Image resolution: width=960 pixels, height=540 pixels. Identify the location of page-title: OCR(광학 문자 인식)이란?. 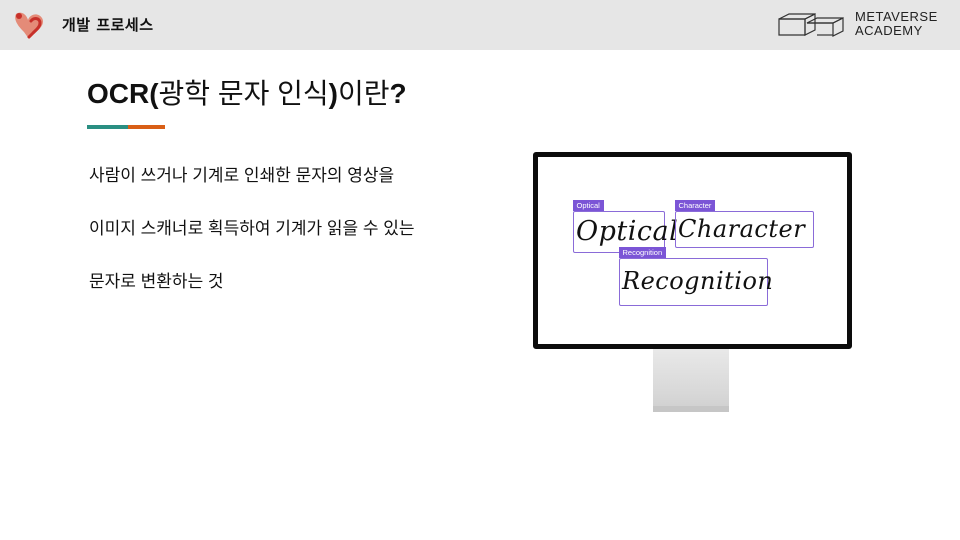
(247, 92).